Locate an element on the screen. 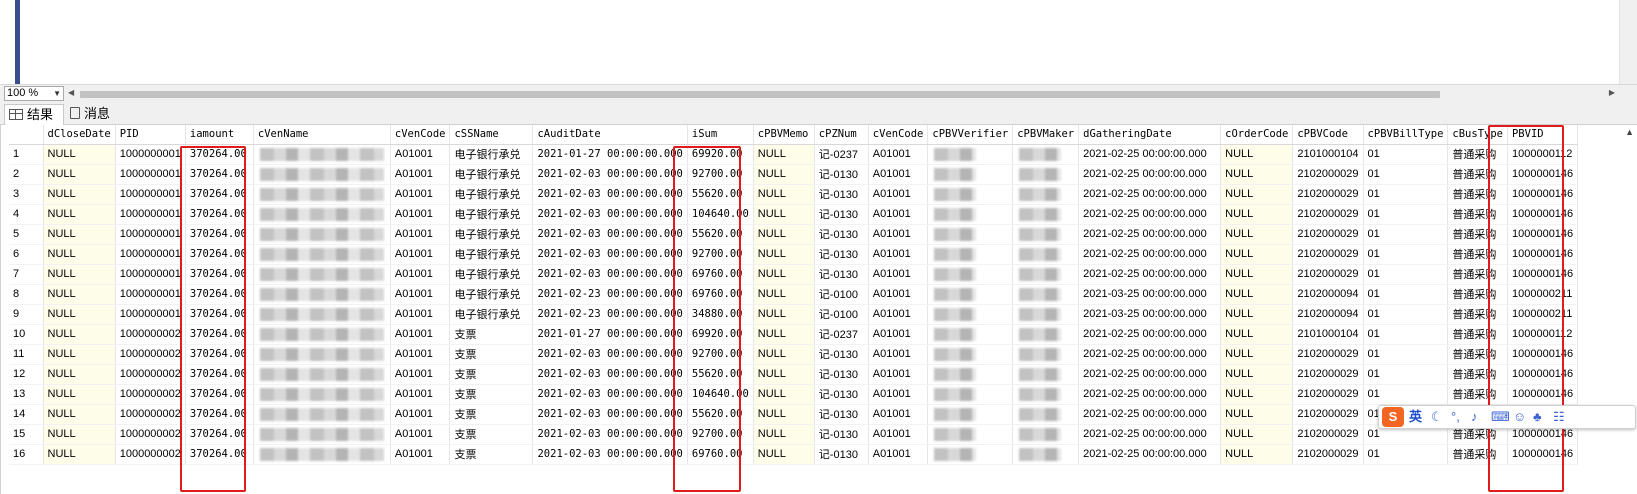 This screenshot has width=1637, height=494. row-number: 15 is located at coordinates (26, 434).